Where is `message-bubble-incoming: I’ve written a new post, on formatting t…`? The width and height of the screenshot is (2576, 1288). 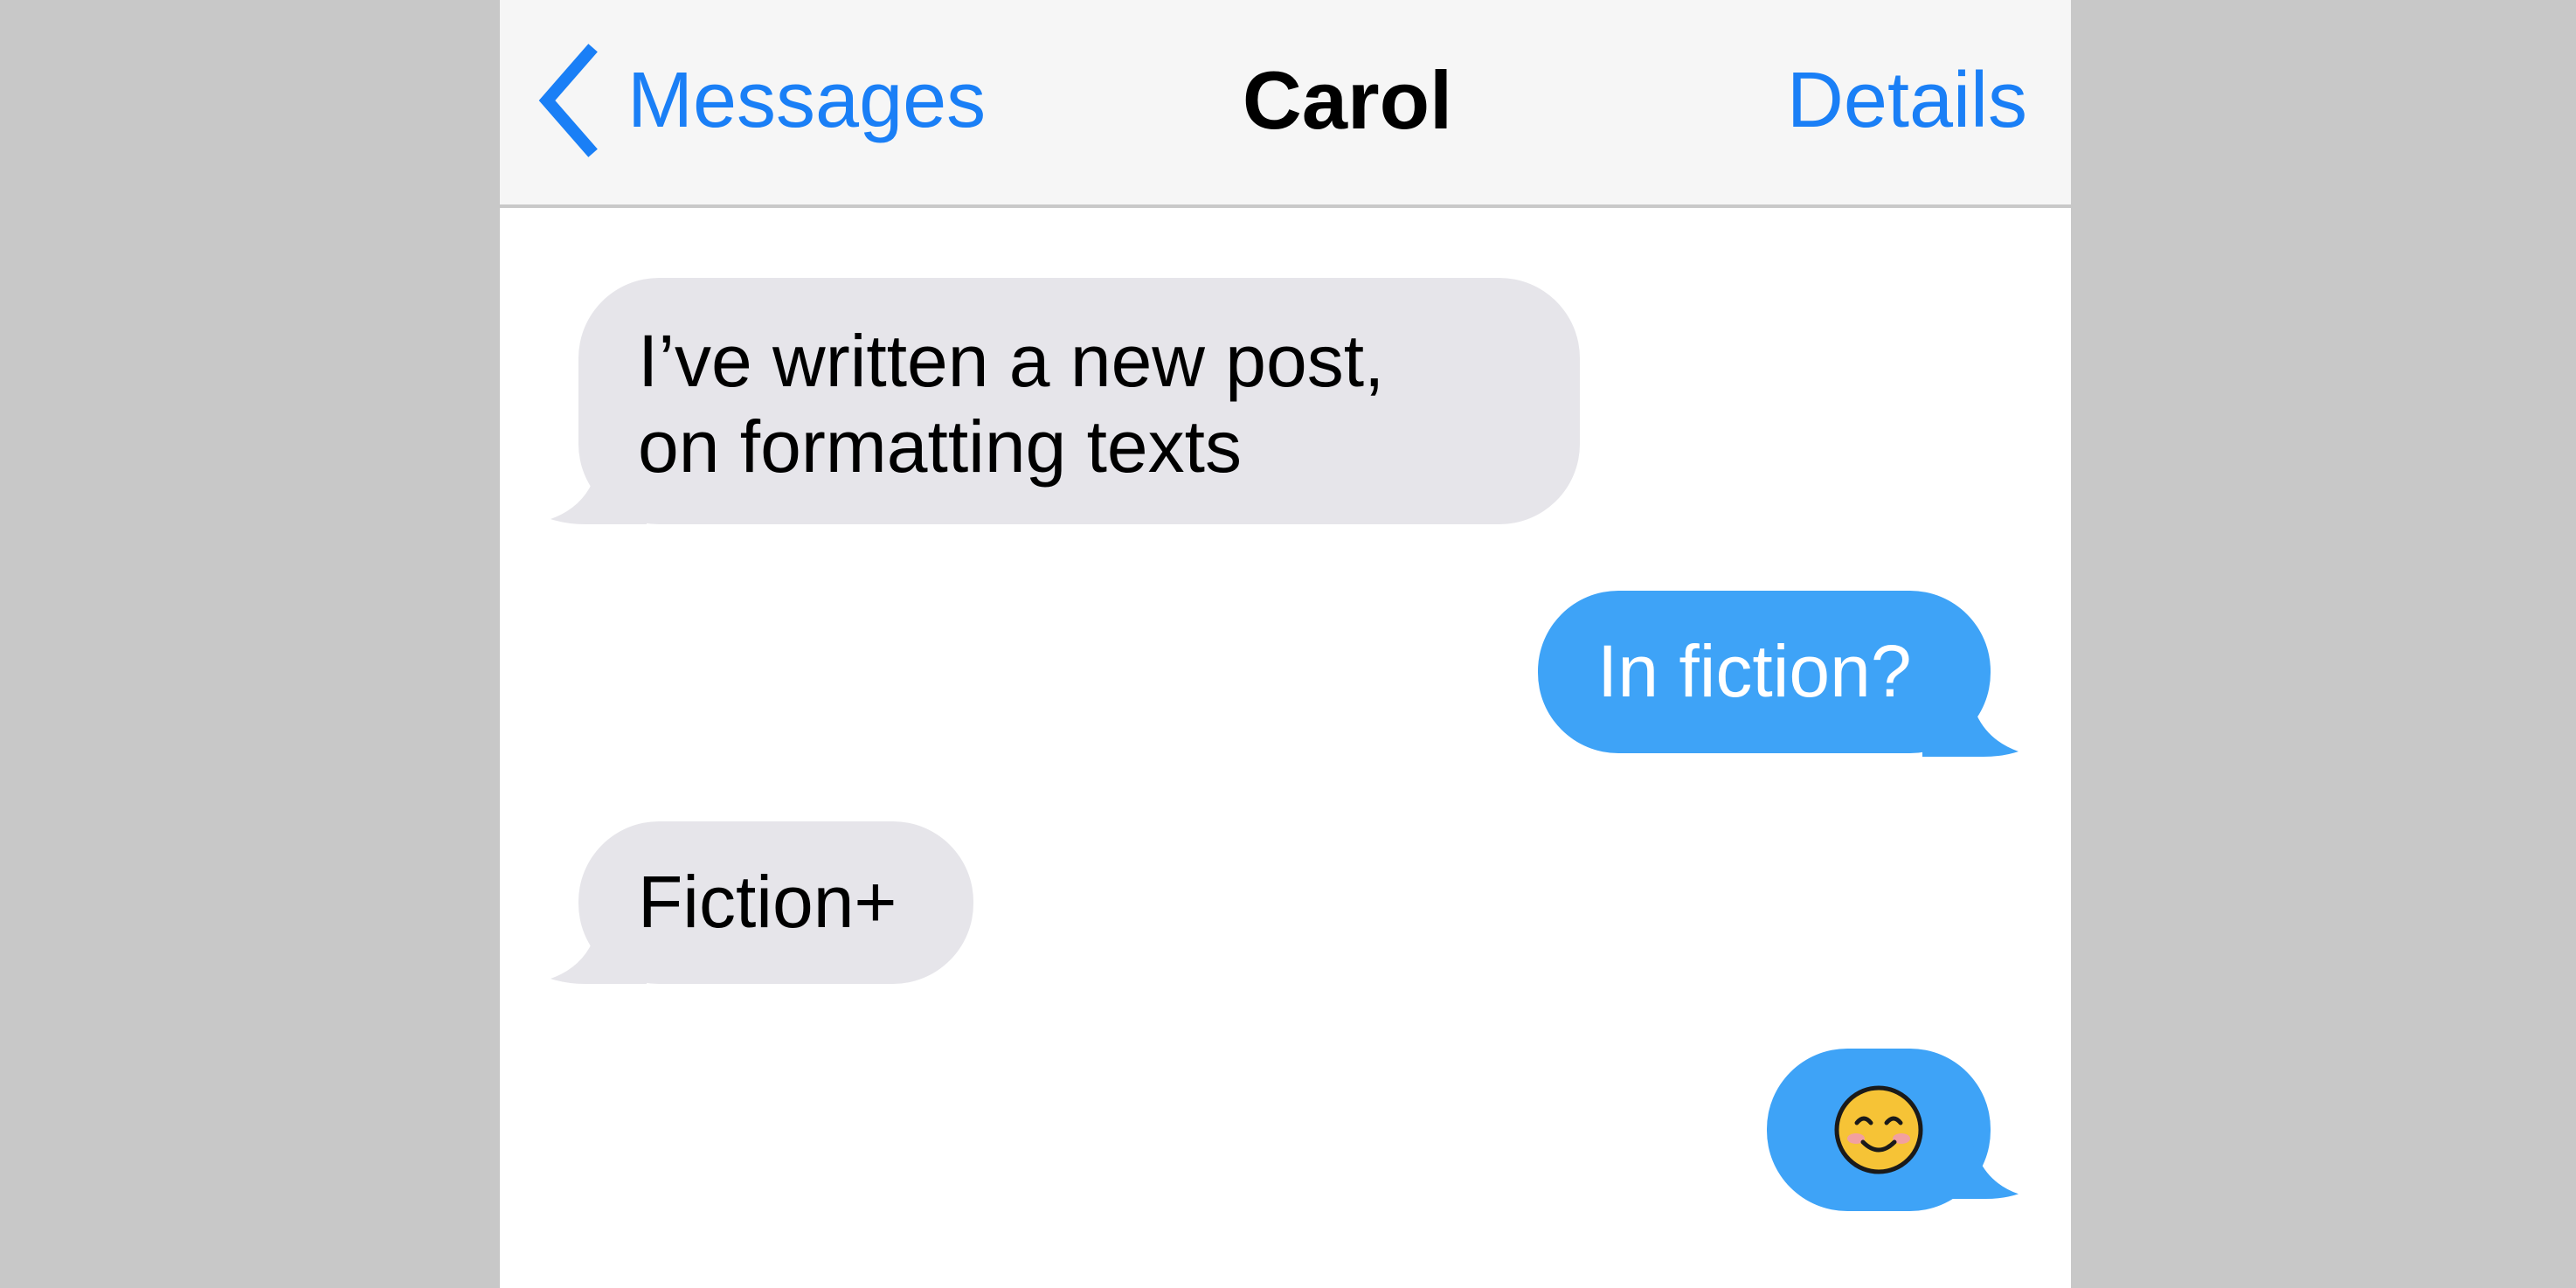
message-bubble-incoming: I’ve written a new post, on formatting t… is located at coordinates (1065, 401).